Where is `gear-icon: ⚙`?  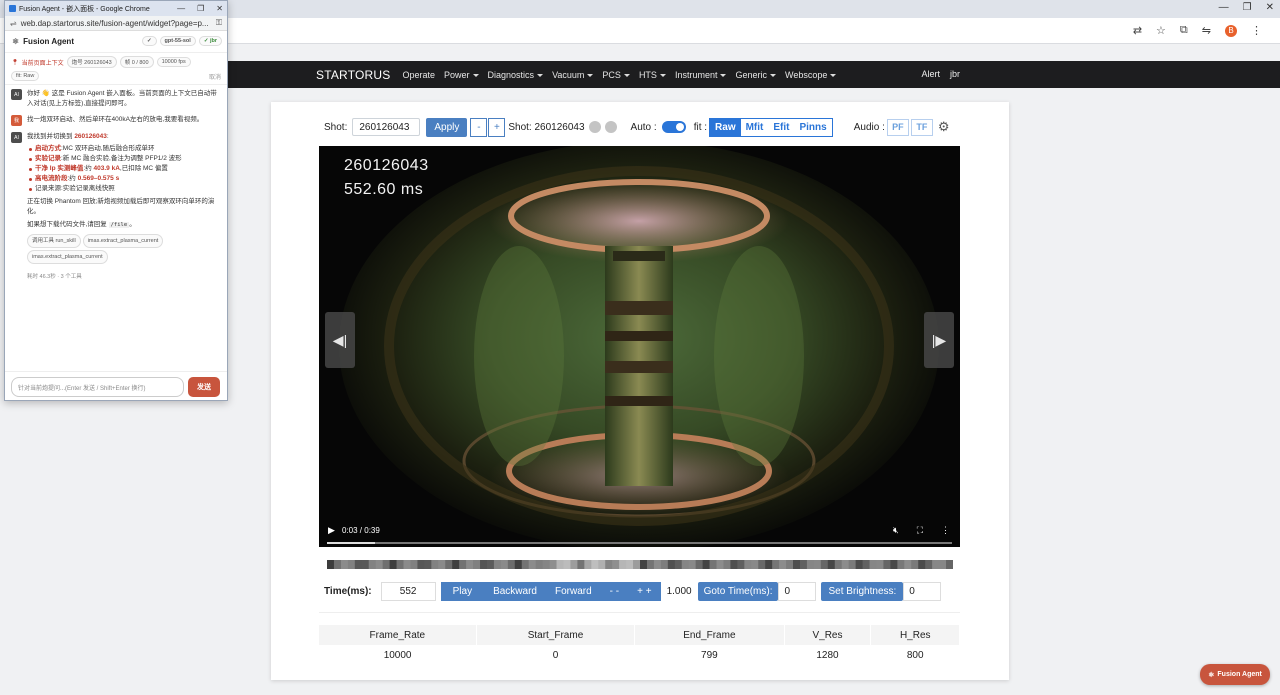
gear-icon: ⚙ is located at coordinates (944, 127).